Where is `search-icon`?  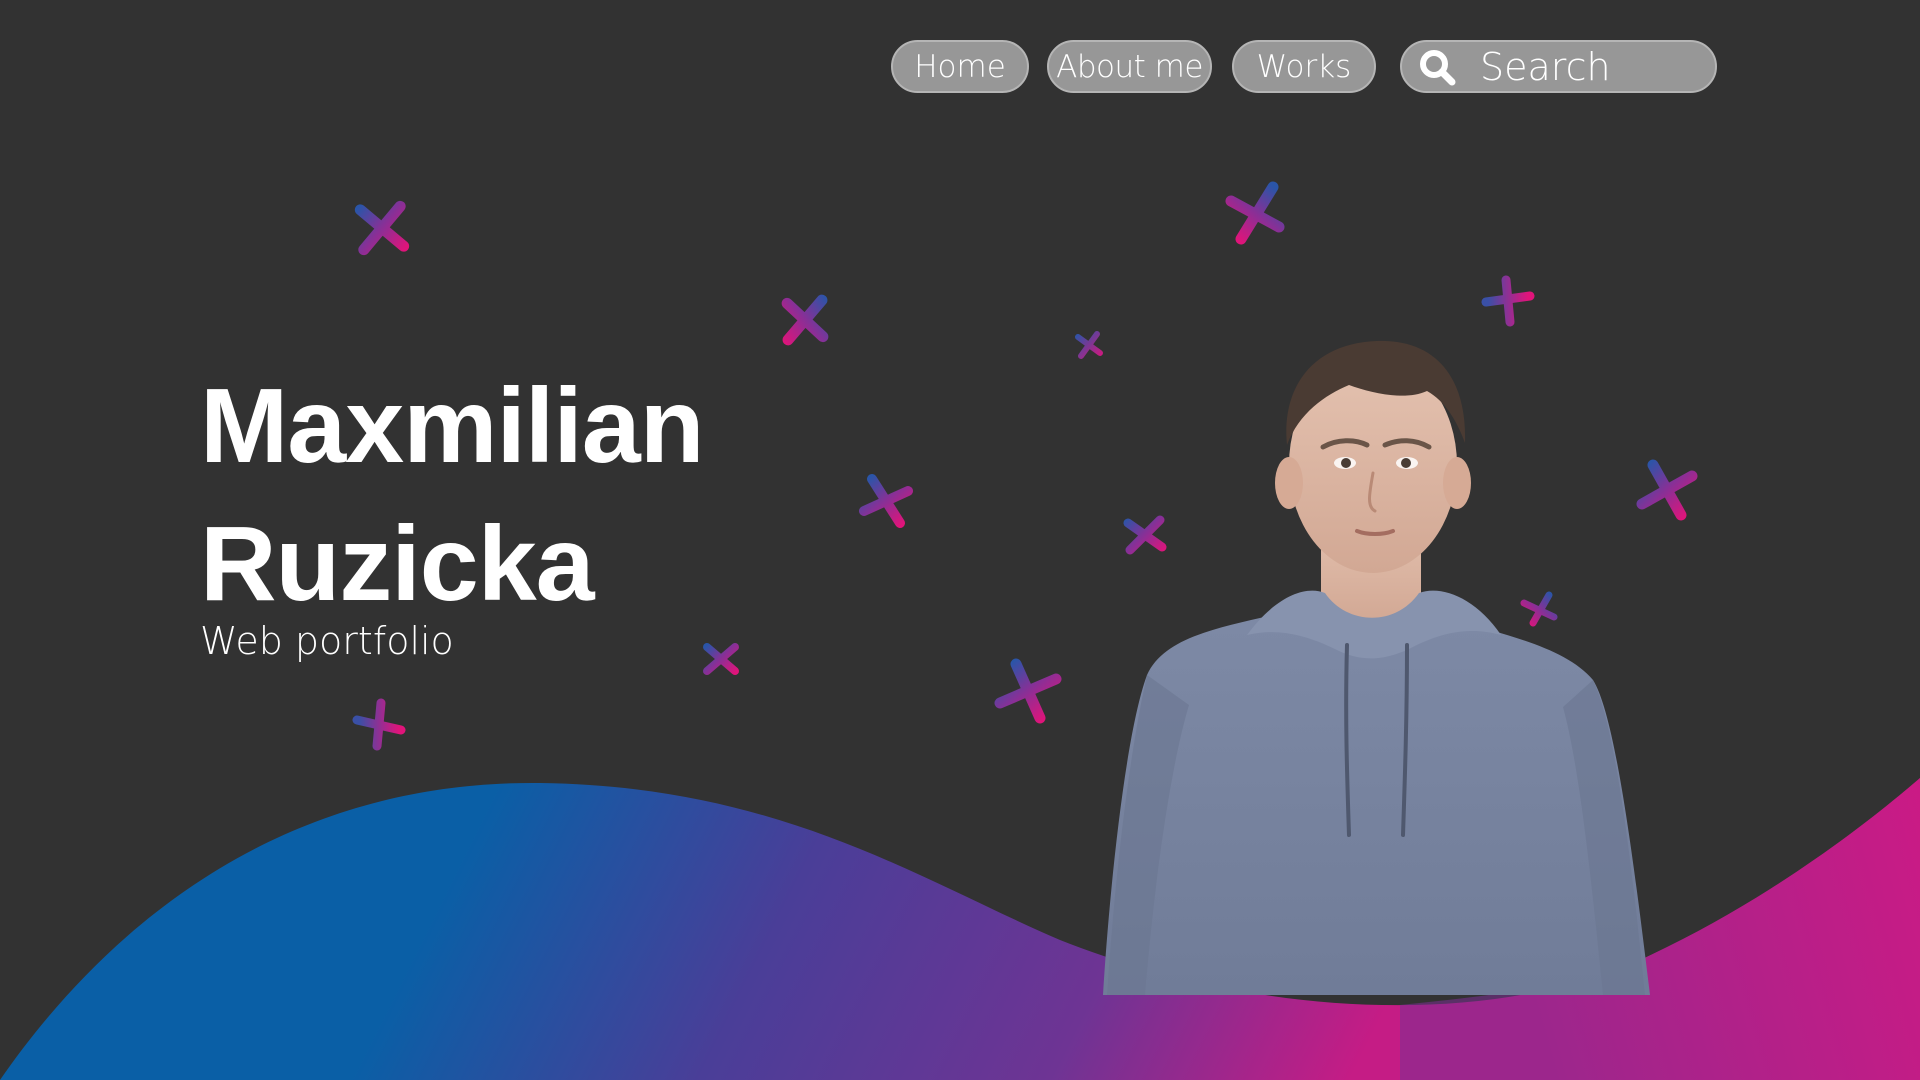
search-icon is located at coordinates (1438, 68).